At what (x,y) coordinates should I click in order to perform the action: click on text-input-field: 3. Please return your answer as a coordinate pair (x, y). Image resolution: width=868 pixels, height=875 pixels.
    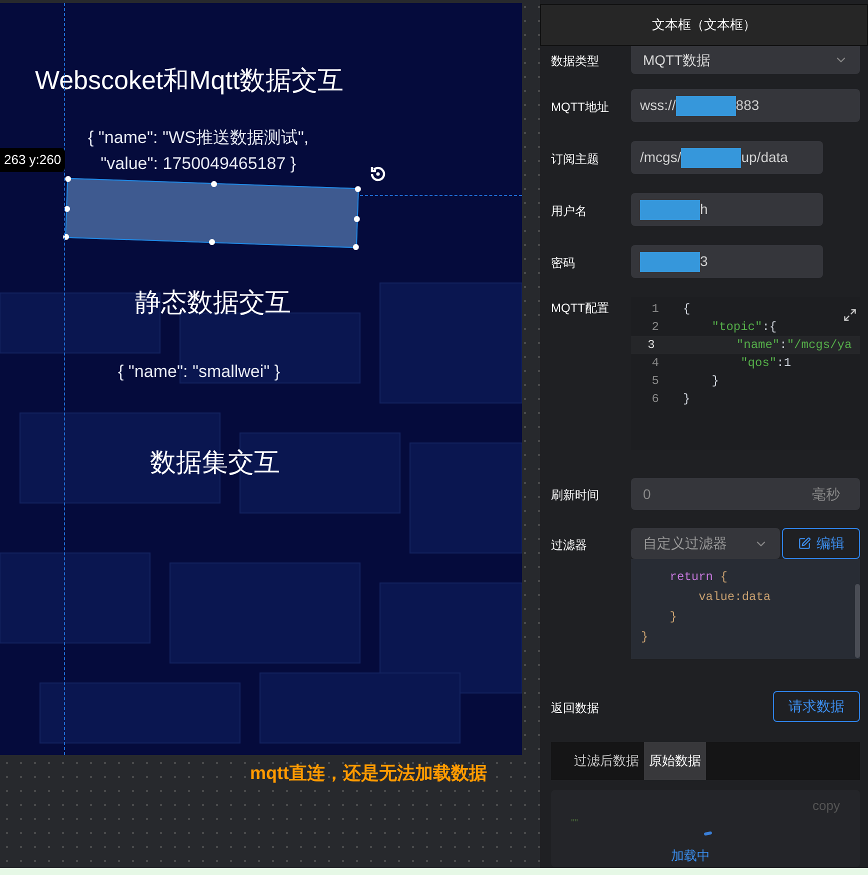
    Looking at the image, I should click on (727, 261).